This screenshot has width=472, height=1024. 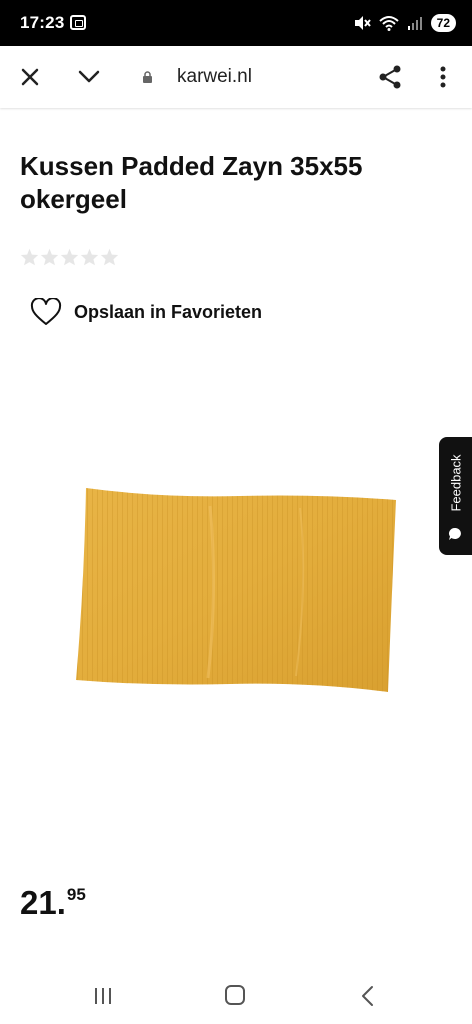 What do you see at coordinates (455, 533) in the screenshot?
I see `chat-bubble-icon` at bounding box center [455, 533].